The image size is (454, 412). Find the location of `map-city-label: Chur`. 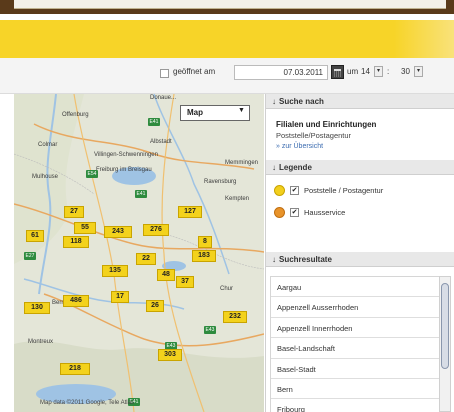

map-city-label: Chur is located at coordinates (227, 289).